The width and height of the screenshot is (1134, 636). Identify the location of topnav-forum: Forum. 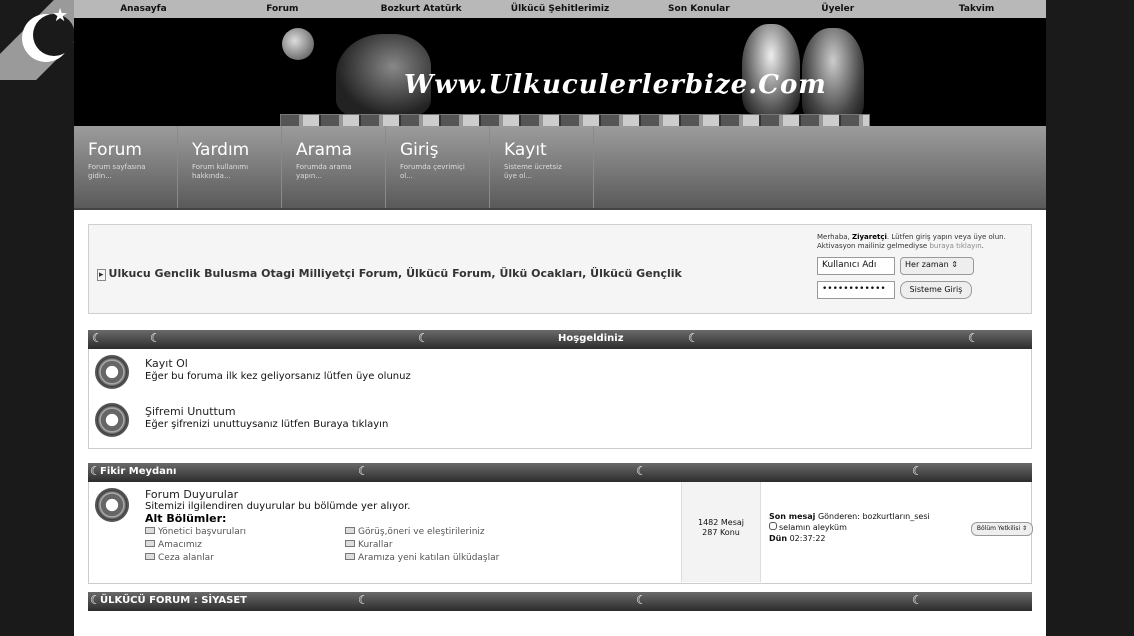
(282, 9).